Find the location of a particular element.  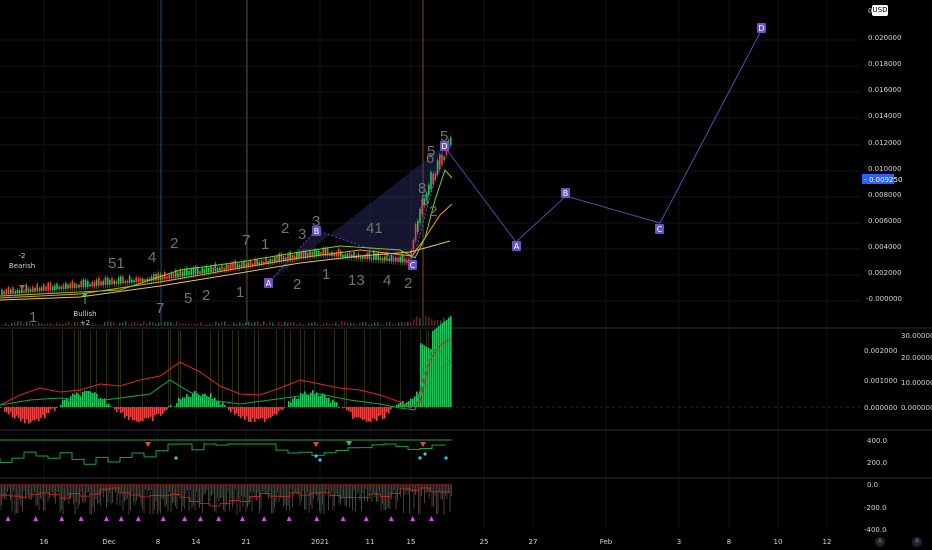

indicator-axis-label: -200.0 is located at coordinates (875, 508).